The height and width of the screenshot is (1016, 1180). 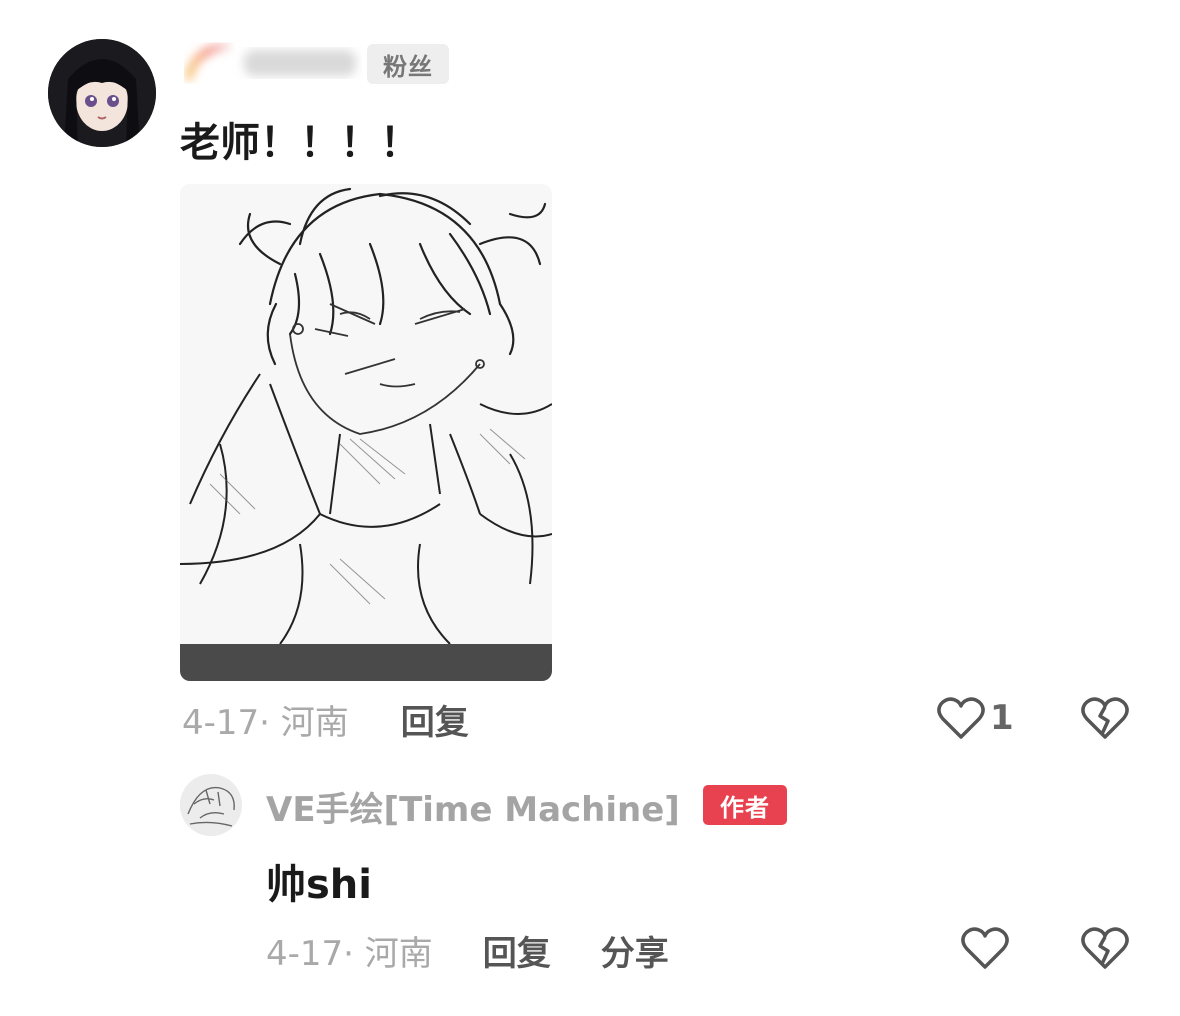 What do you see at coordinates (635, 950) in the screenshot?
I see `reply-share-button: 分享` at bounding box center [635, 950].